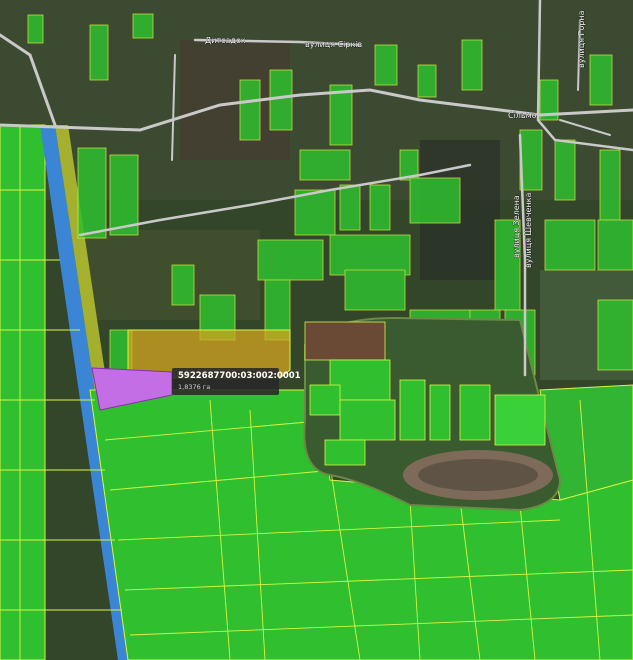 This screenshot has height=660, width=633. Describe the element at coordinates (23, 392) in the screenshot. I see `left-field-zone` at that location.